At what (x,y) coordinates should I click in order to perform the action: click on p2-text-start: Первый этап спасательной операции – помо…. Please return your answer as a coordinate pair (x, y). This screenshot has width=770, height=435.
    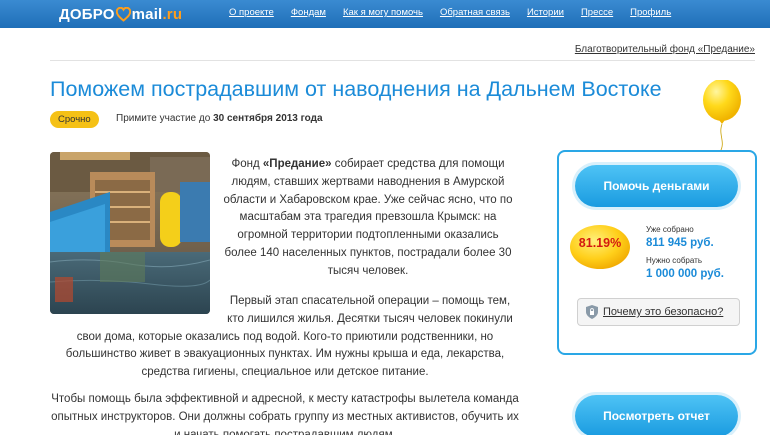
    Looking at the image, I should click on (370, 310).